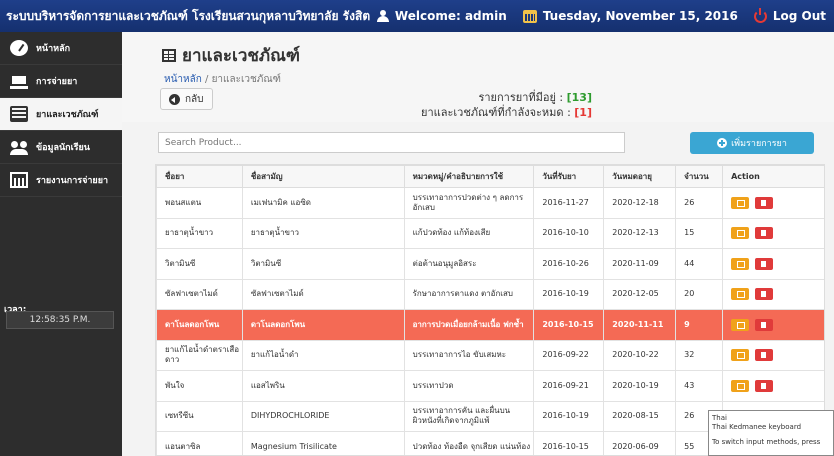 This screenshot has width=834, height=456. I want to click on breadcrumb-home-link: หน้าหลัก, so click(183, 79).